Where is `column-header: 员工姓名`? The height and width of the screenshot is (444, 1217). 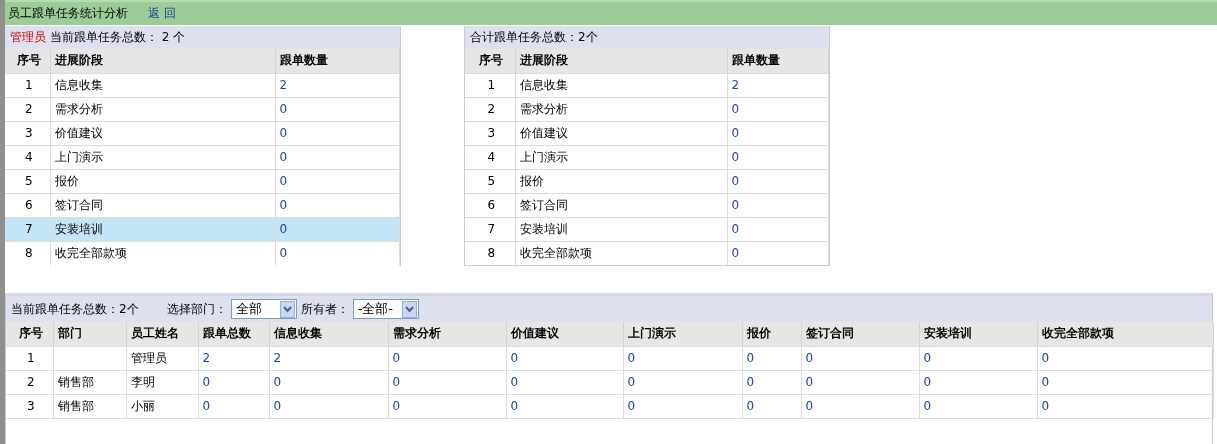
column-header: 员工姓名 is located at coordinates (162, 334).